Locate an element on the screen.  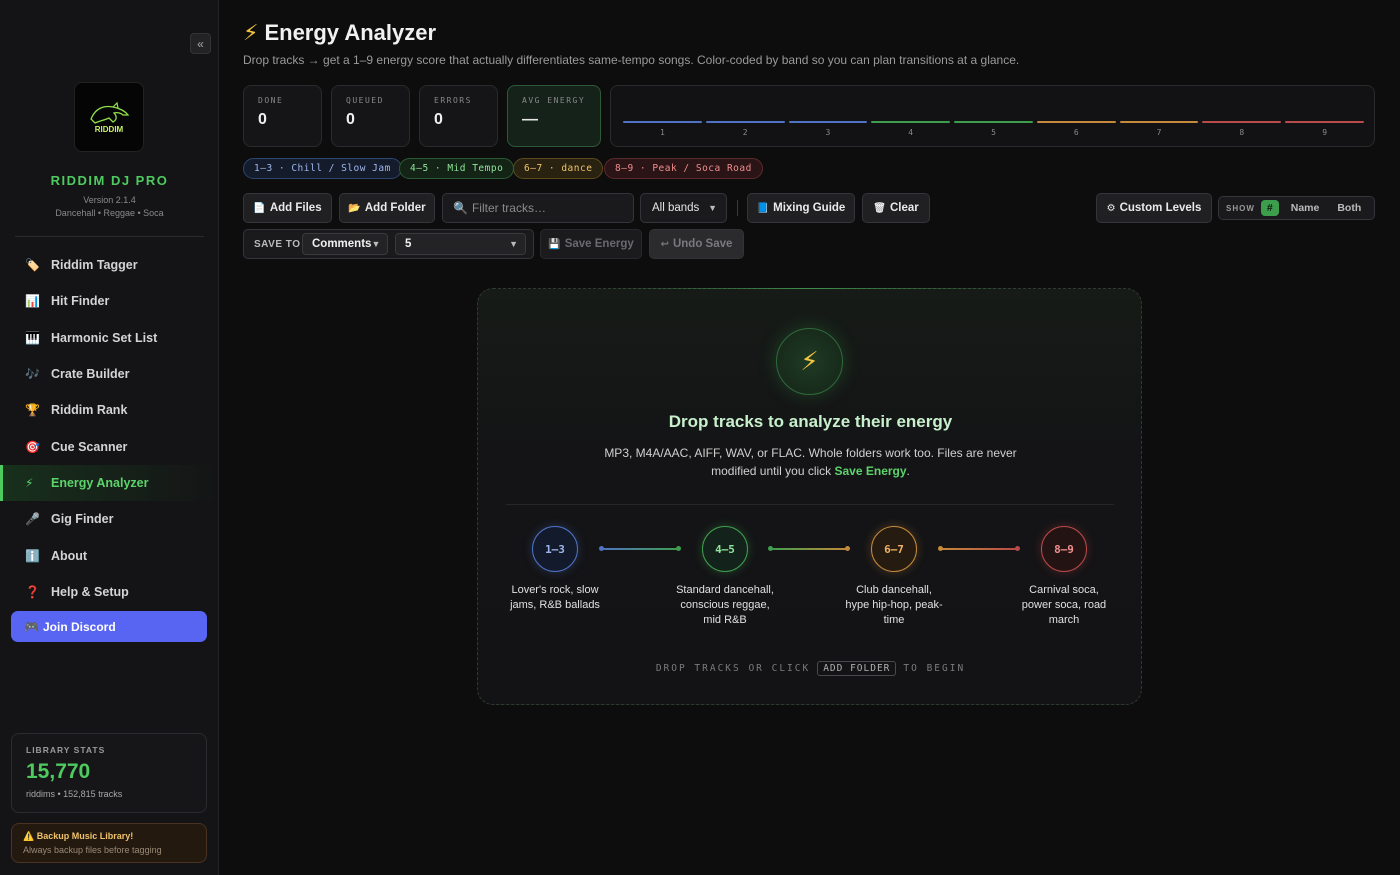
undo-save-button: ↩ Undo Save is located at coordinates (696, 244).